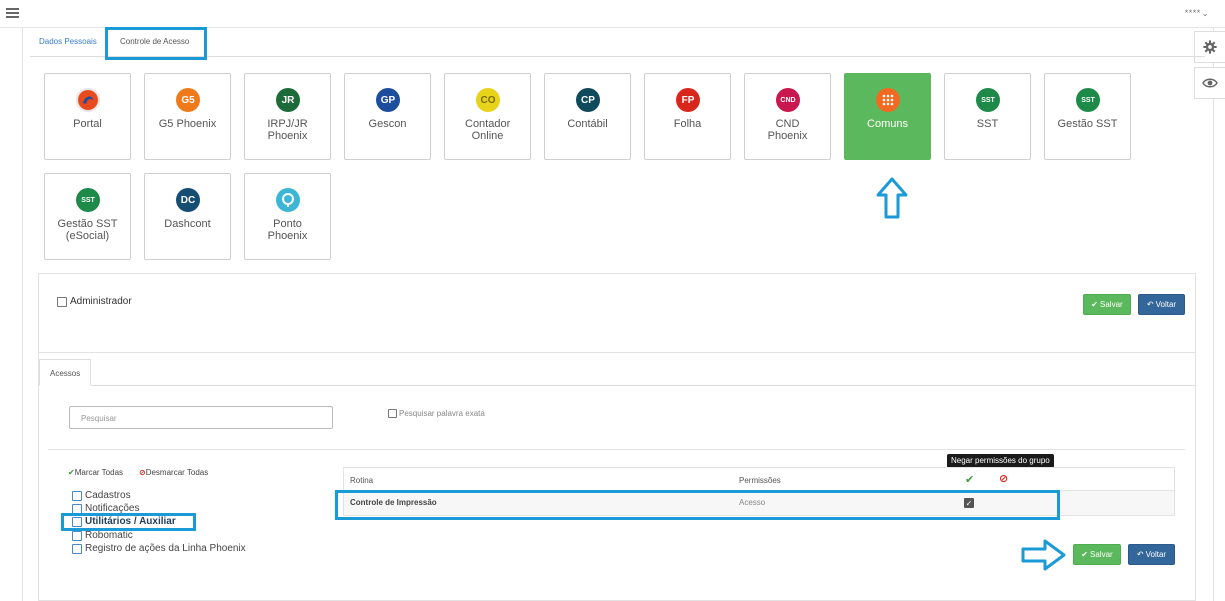 The height and width of the screenshot is (601, 1225). I want to click on tree-item-registro-acoes: Registro de ações da Linha Phoenix, so click(159, 548).